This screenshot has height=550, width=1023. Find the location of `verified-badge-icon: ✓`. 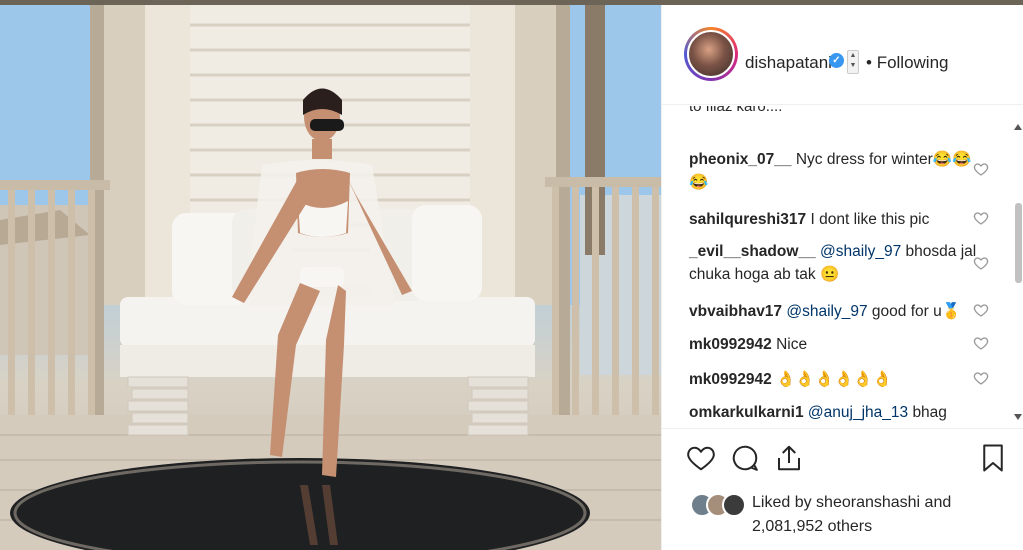

verified-badge-icon: ✓ is located at coordinates (836, 60).